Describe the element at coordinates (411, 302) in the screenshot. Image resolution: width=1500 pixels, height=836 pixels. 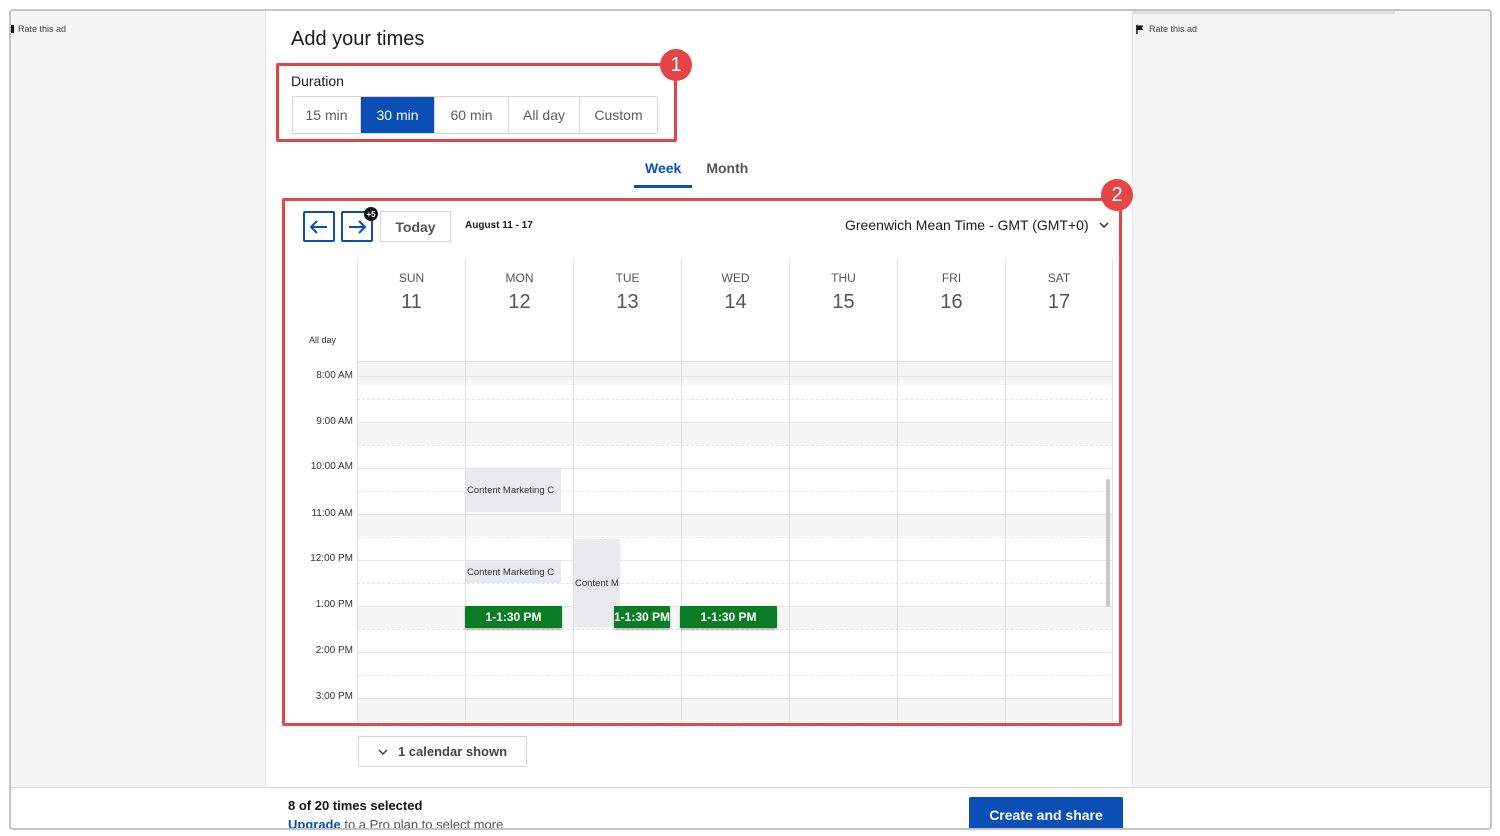
I see `day-number: 11` at that location.